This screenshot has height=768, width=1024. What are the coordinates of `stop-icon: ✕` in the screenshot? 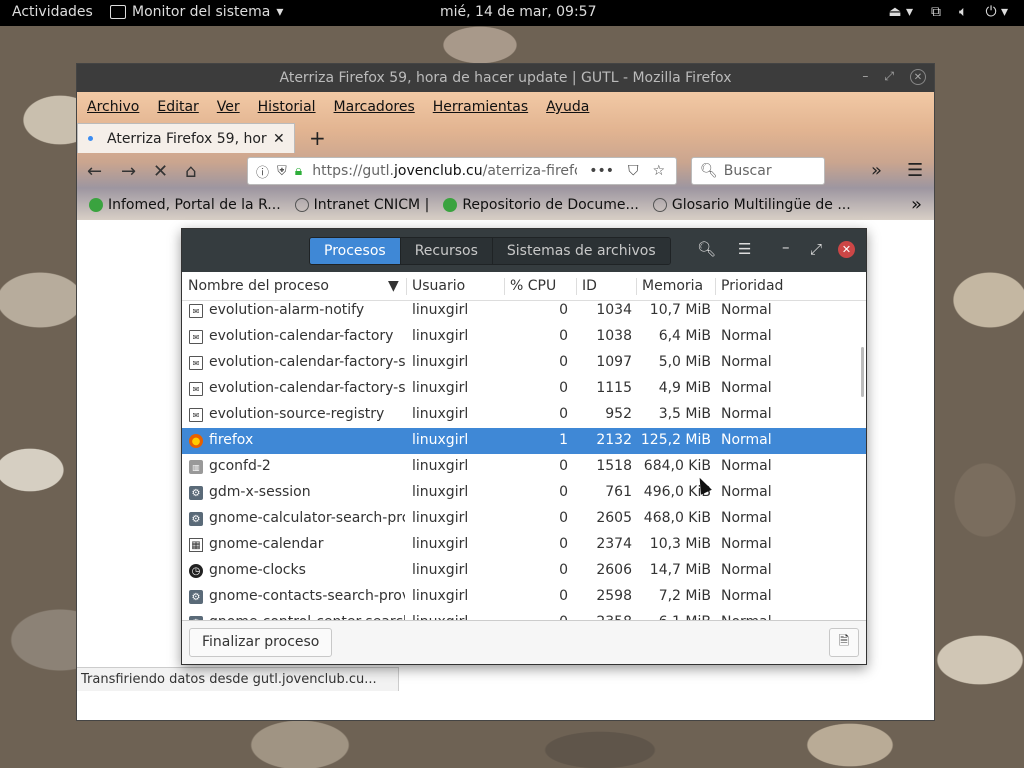 It's located at (160, 171).